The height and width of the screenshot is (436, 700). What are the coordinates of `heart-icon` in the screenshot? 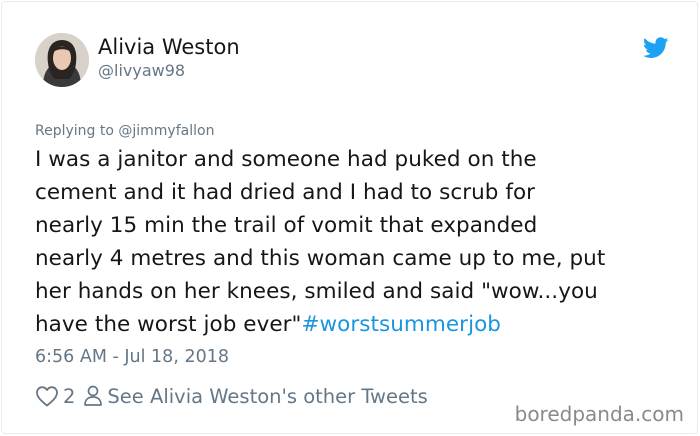 It's located at (47, 396).